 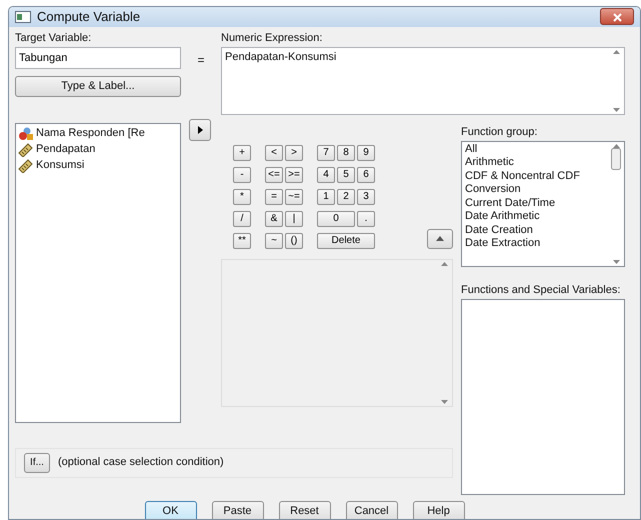 I want to click on move-right-button, so click(x=200, y=129).